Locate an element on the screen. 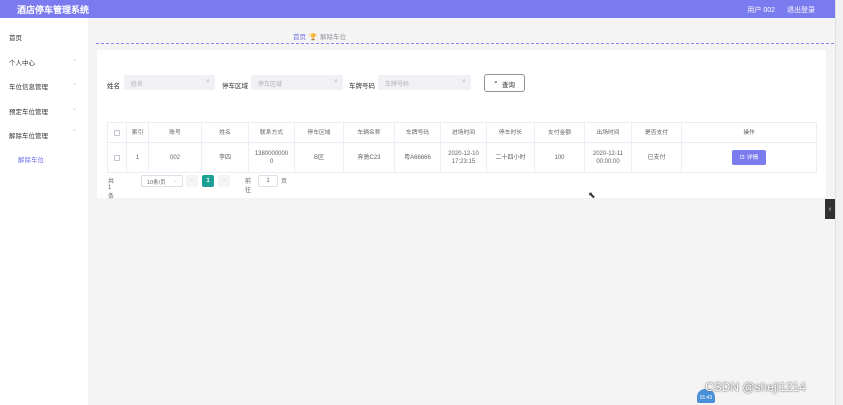 Image resolution: width=843 pixels, height=405 pixels. breadcrumb: 首页 🏆 解除车位 is located at coordinates (319, 36).